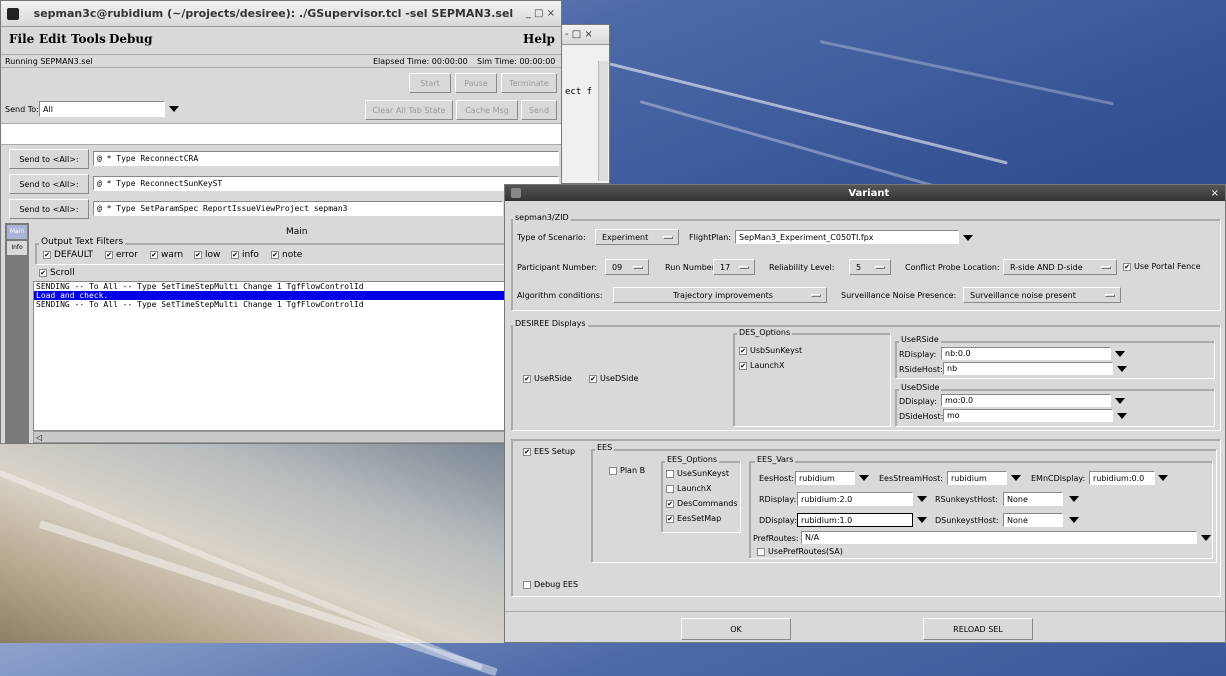  I want to click on use-prefroutes-checkbox: UsePrefRoutes(SA), so click(800, 551).